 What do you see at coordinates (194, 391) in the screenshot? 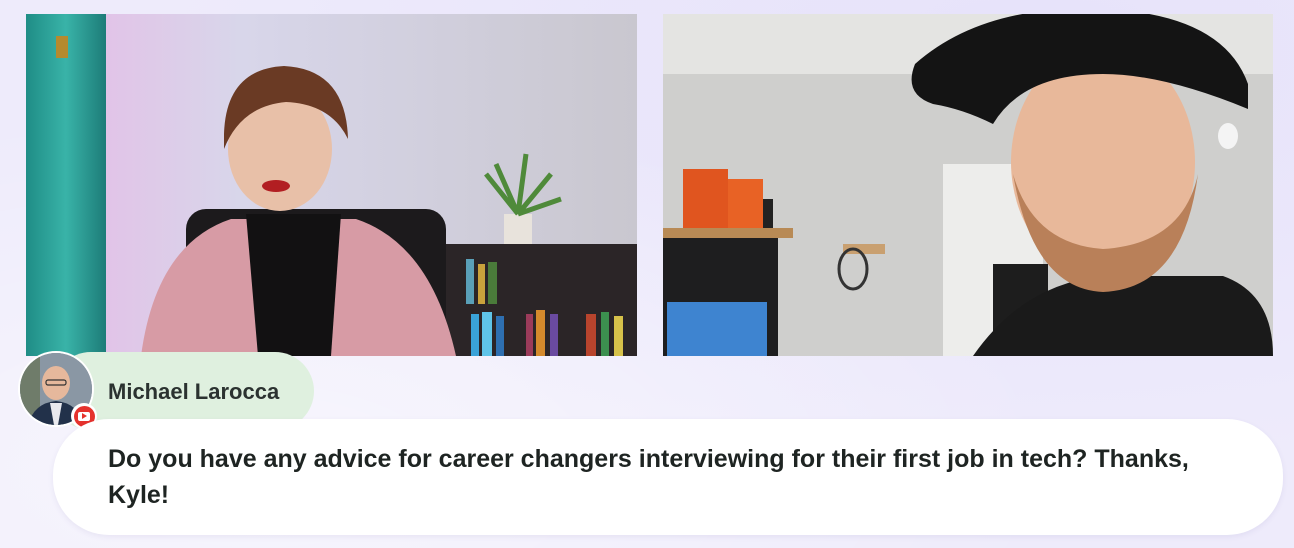
I see `author-name: Michael Larocca` at bounding box center [194, 391].